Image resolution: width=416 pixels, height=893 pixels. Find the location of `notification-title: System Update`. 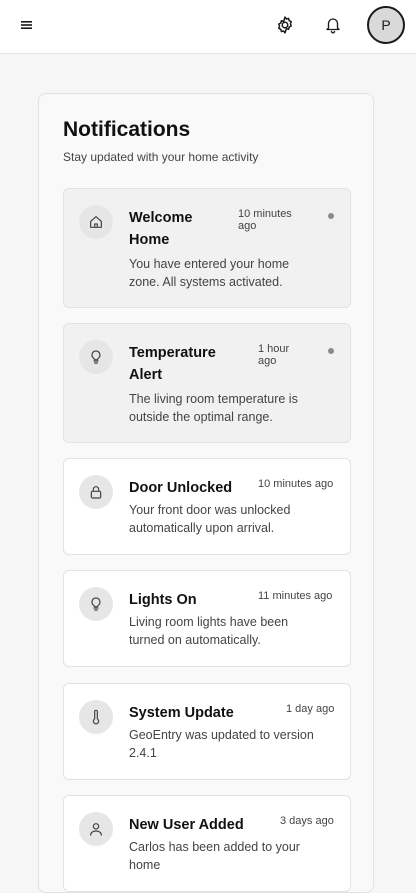

notification-title: System Update is located at coordinates (181, 713).